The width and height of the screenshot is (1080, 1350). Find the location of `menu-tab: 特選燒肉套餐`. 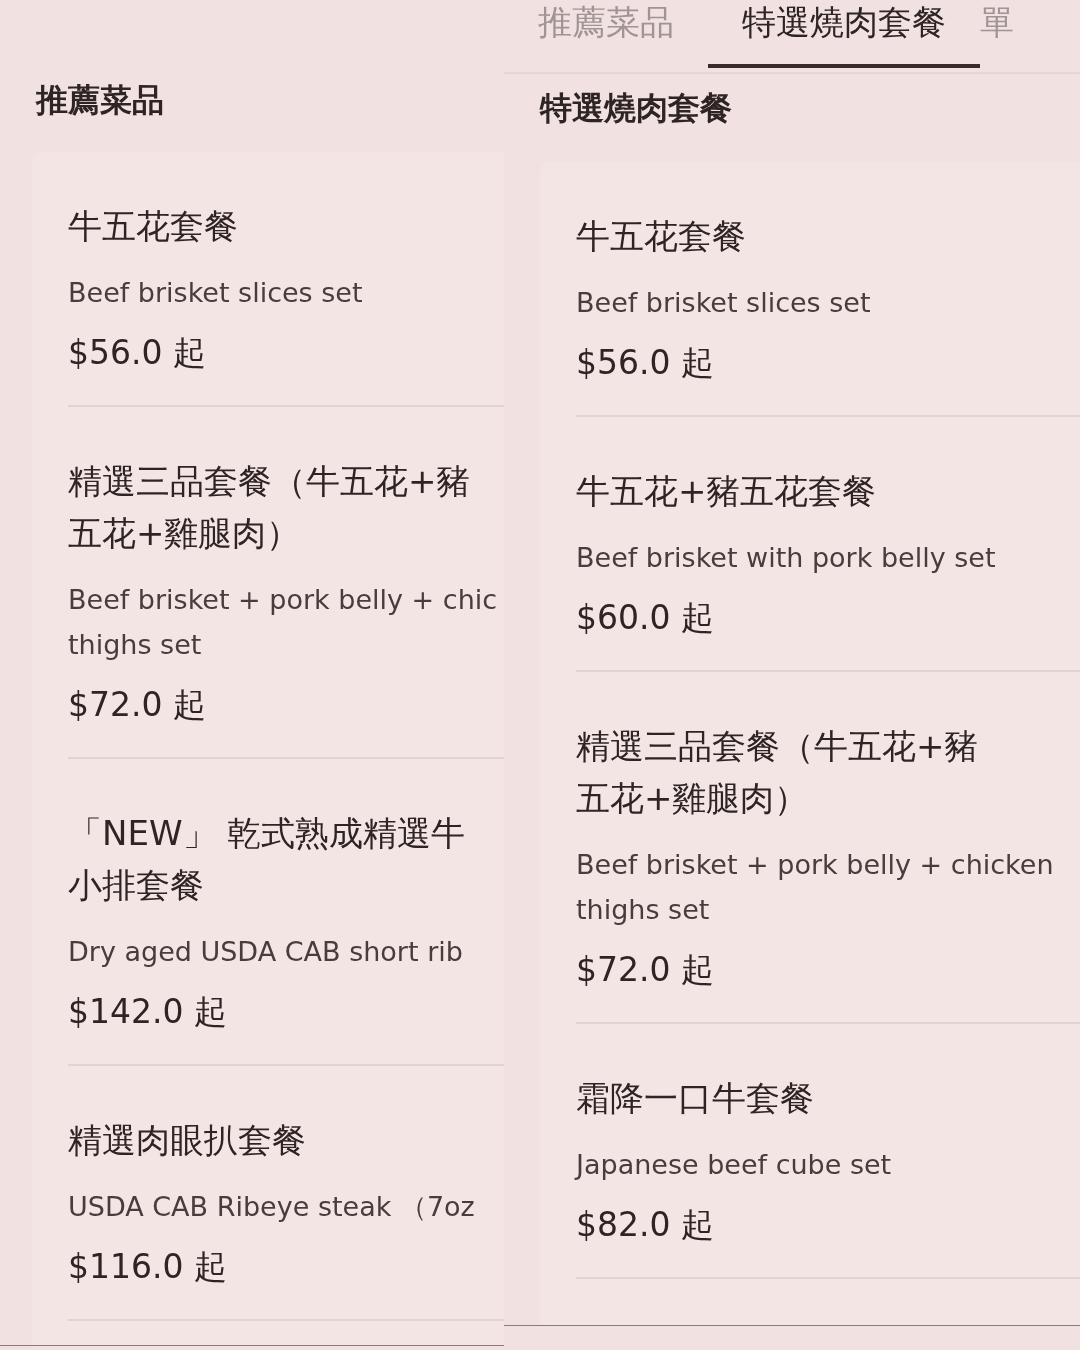

menu-tab: 特選燒肉套餐 is located at coordinates (844, 34).